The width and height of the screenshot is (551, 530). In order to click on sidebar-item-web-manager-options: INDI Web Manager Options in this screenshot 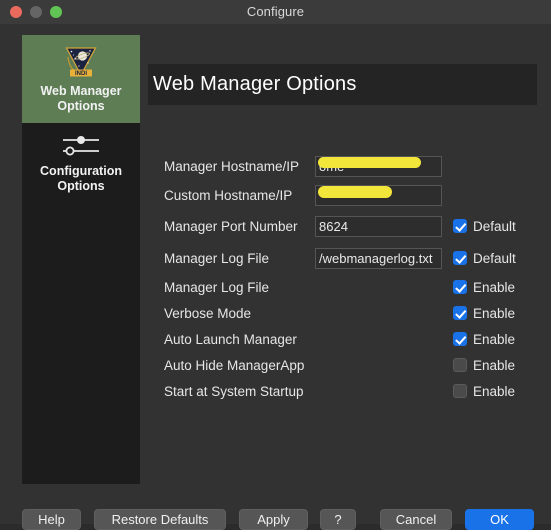, I will do `click(81, 79)`.